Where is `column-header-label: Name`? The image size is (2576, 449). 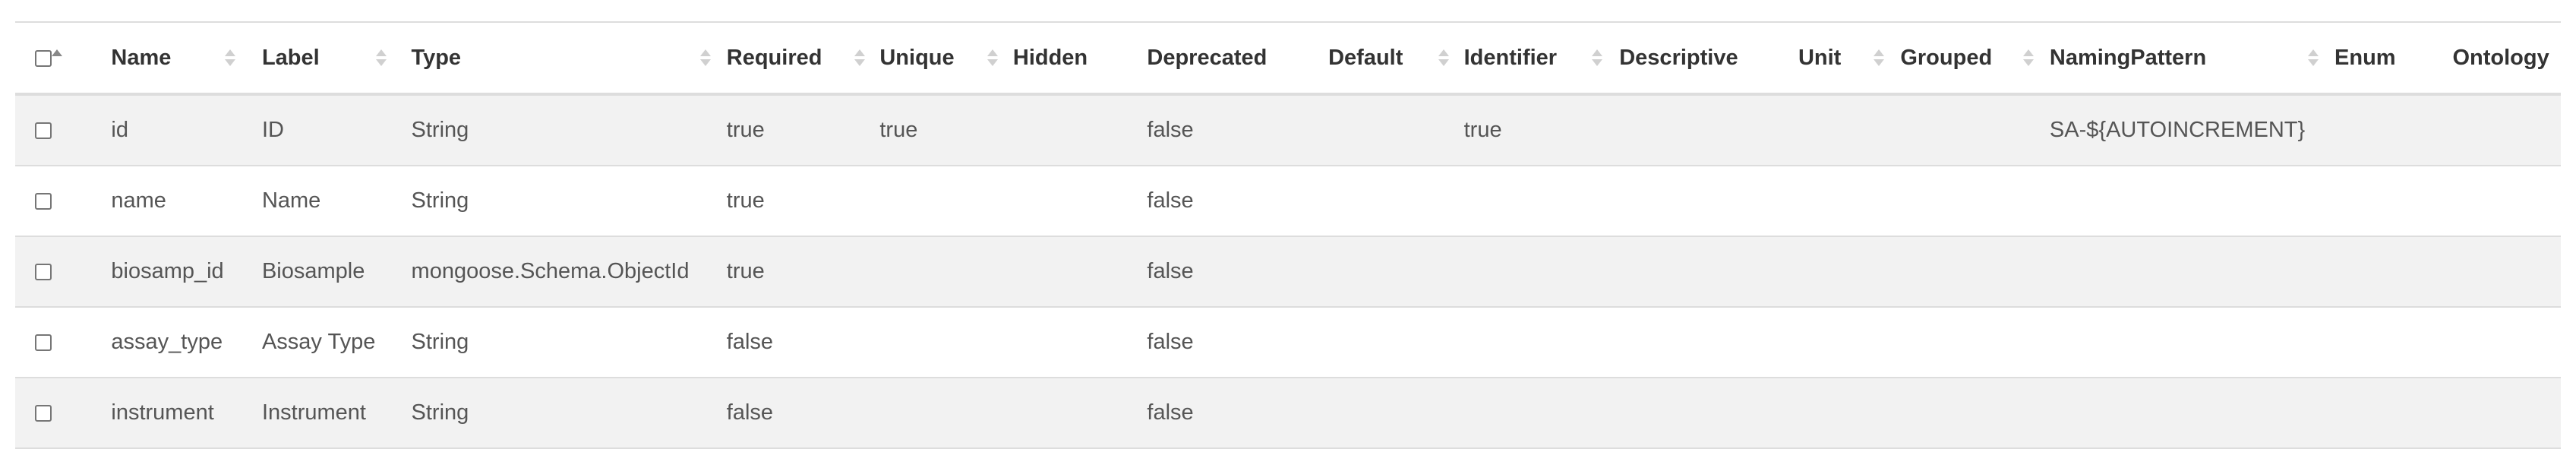
column-header-label: Name is located at coordinates (141, 57).